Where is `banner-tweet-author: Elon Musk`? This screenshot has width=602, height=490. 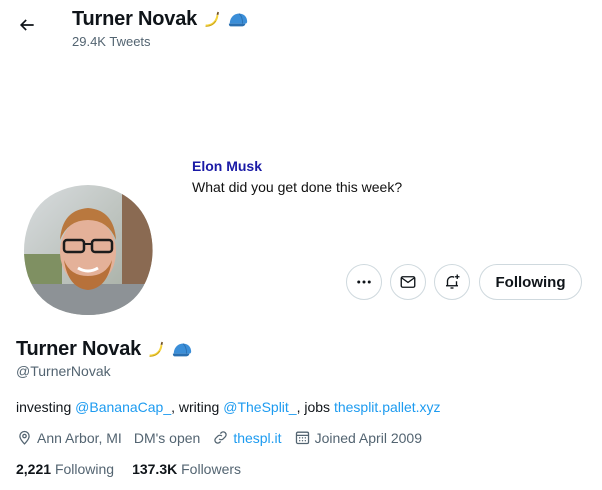 banner-tweet-author: Elon Musk is located at coordinates (227, 166).